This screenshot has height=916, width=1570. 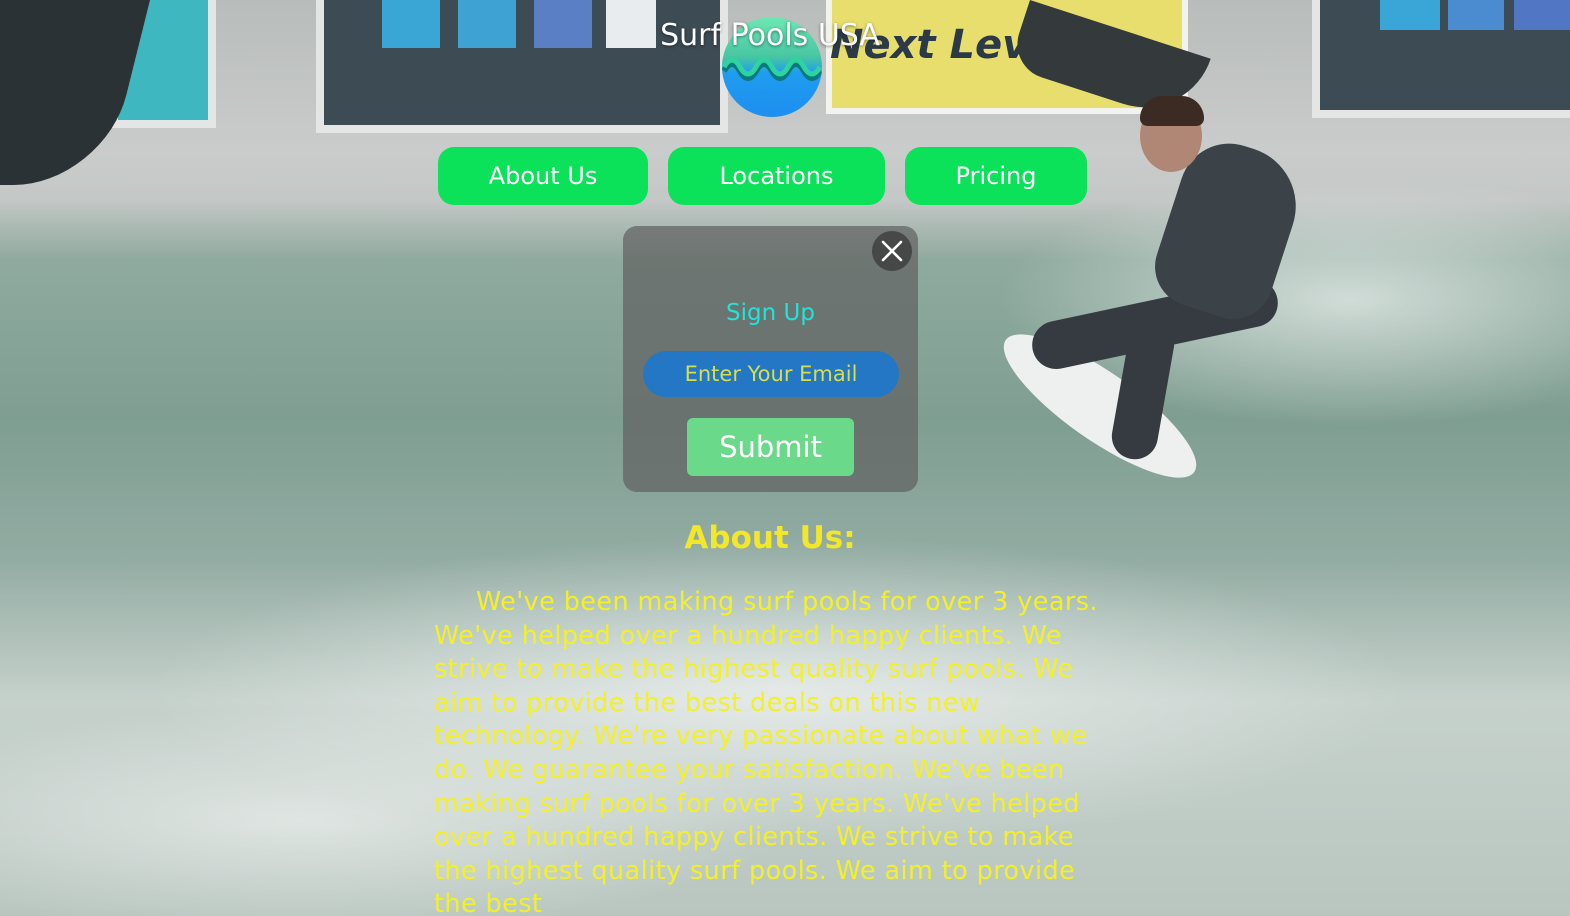 I want to click on email-input, so click(x=771, y=374).